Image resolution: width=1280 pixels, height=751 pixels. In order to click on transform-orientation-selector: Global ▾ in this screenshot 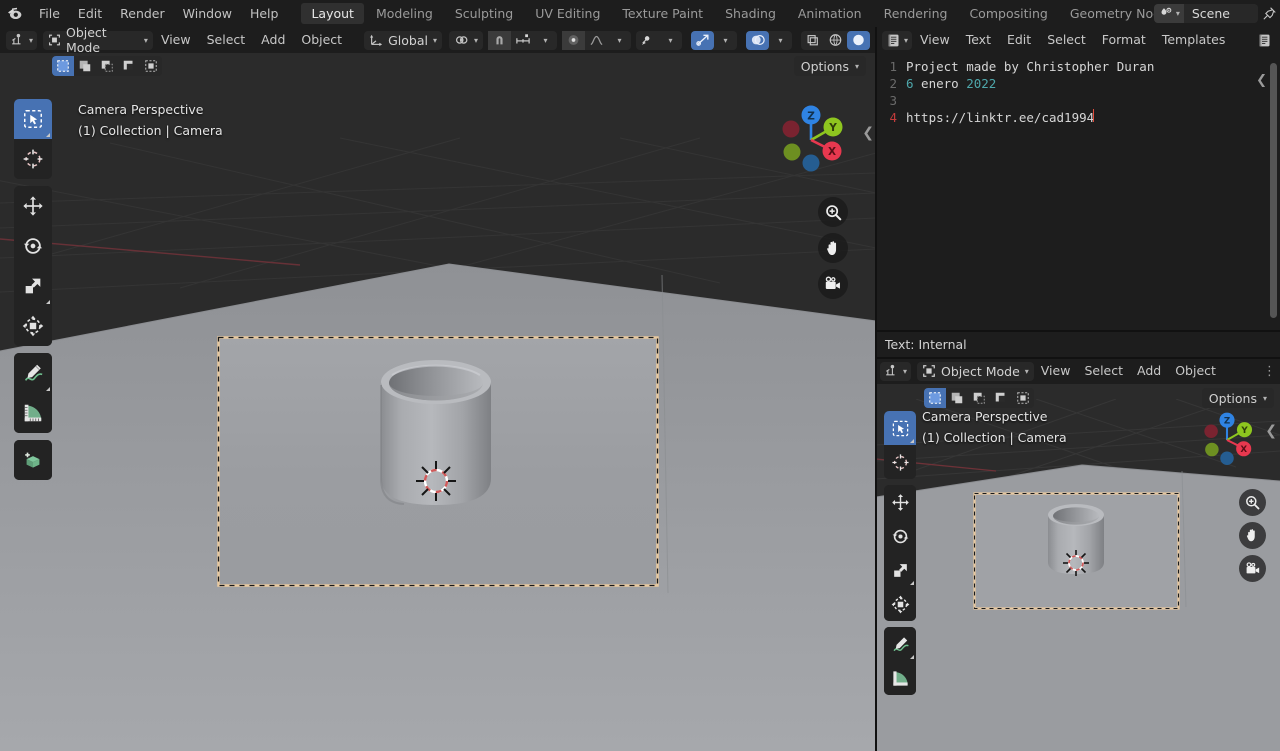, I will do `click(403, 40)`.